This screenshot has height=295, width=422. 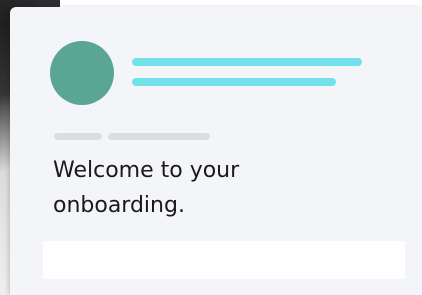 What do you see at coordinates (159, 136) in the screenshot?
I see `skeleton-tag-long` at bounding box center [159, 136].